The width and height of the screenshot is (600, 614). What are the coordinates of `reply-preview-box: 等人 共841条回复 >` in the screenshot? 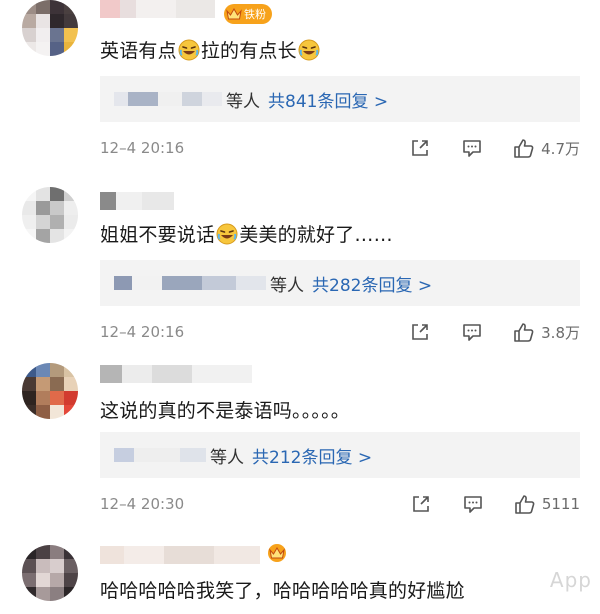 It's located at (340, 99).